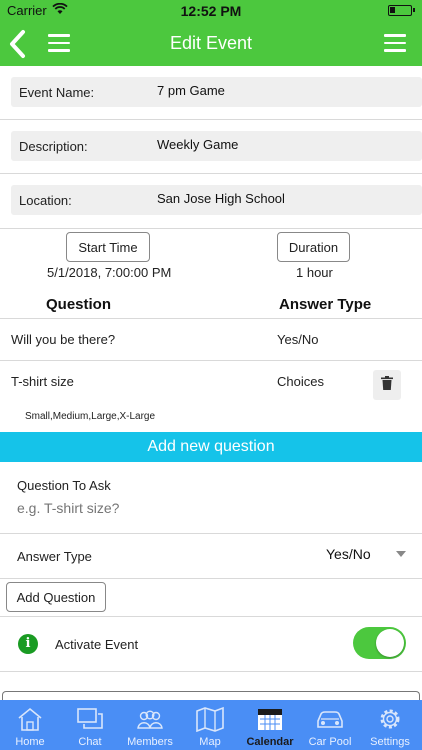 This screenshot has width=422, height=750. Describe the element at coordinates (28, 644) in the screenshot. I see `info-icon: i` at that location.